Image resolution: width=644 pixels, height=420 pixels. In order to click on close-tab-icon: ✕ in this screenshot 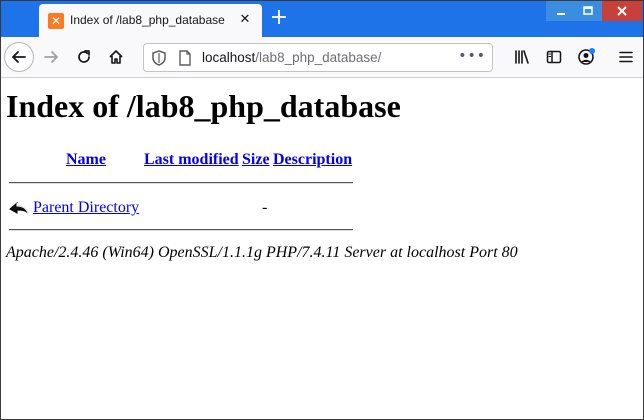, I will do `click(245, 20)`.